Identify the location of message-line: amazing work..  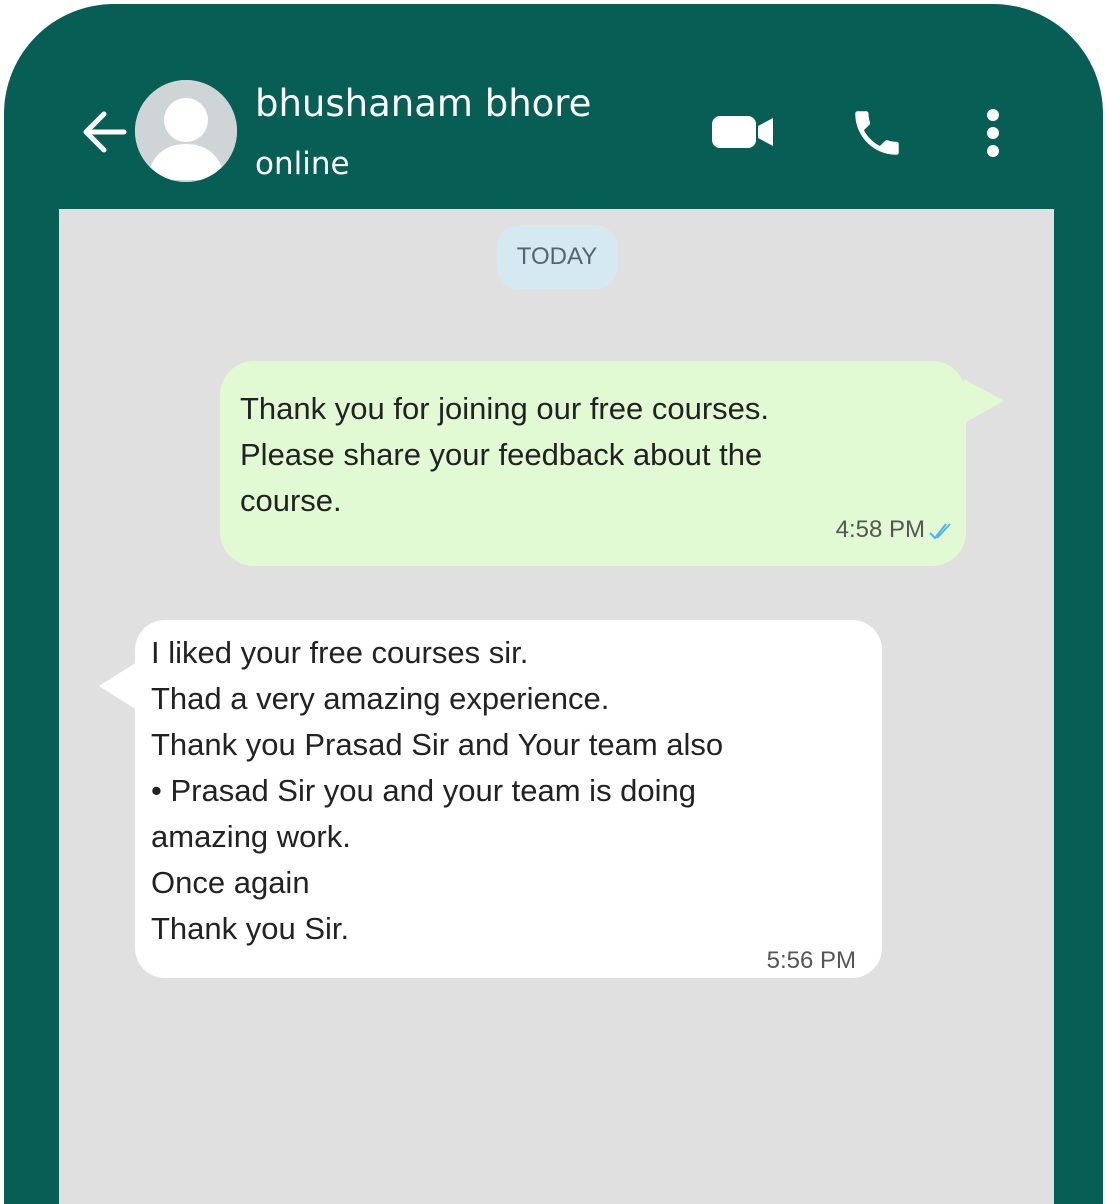
(251, 836).